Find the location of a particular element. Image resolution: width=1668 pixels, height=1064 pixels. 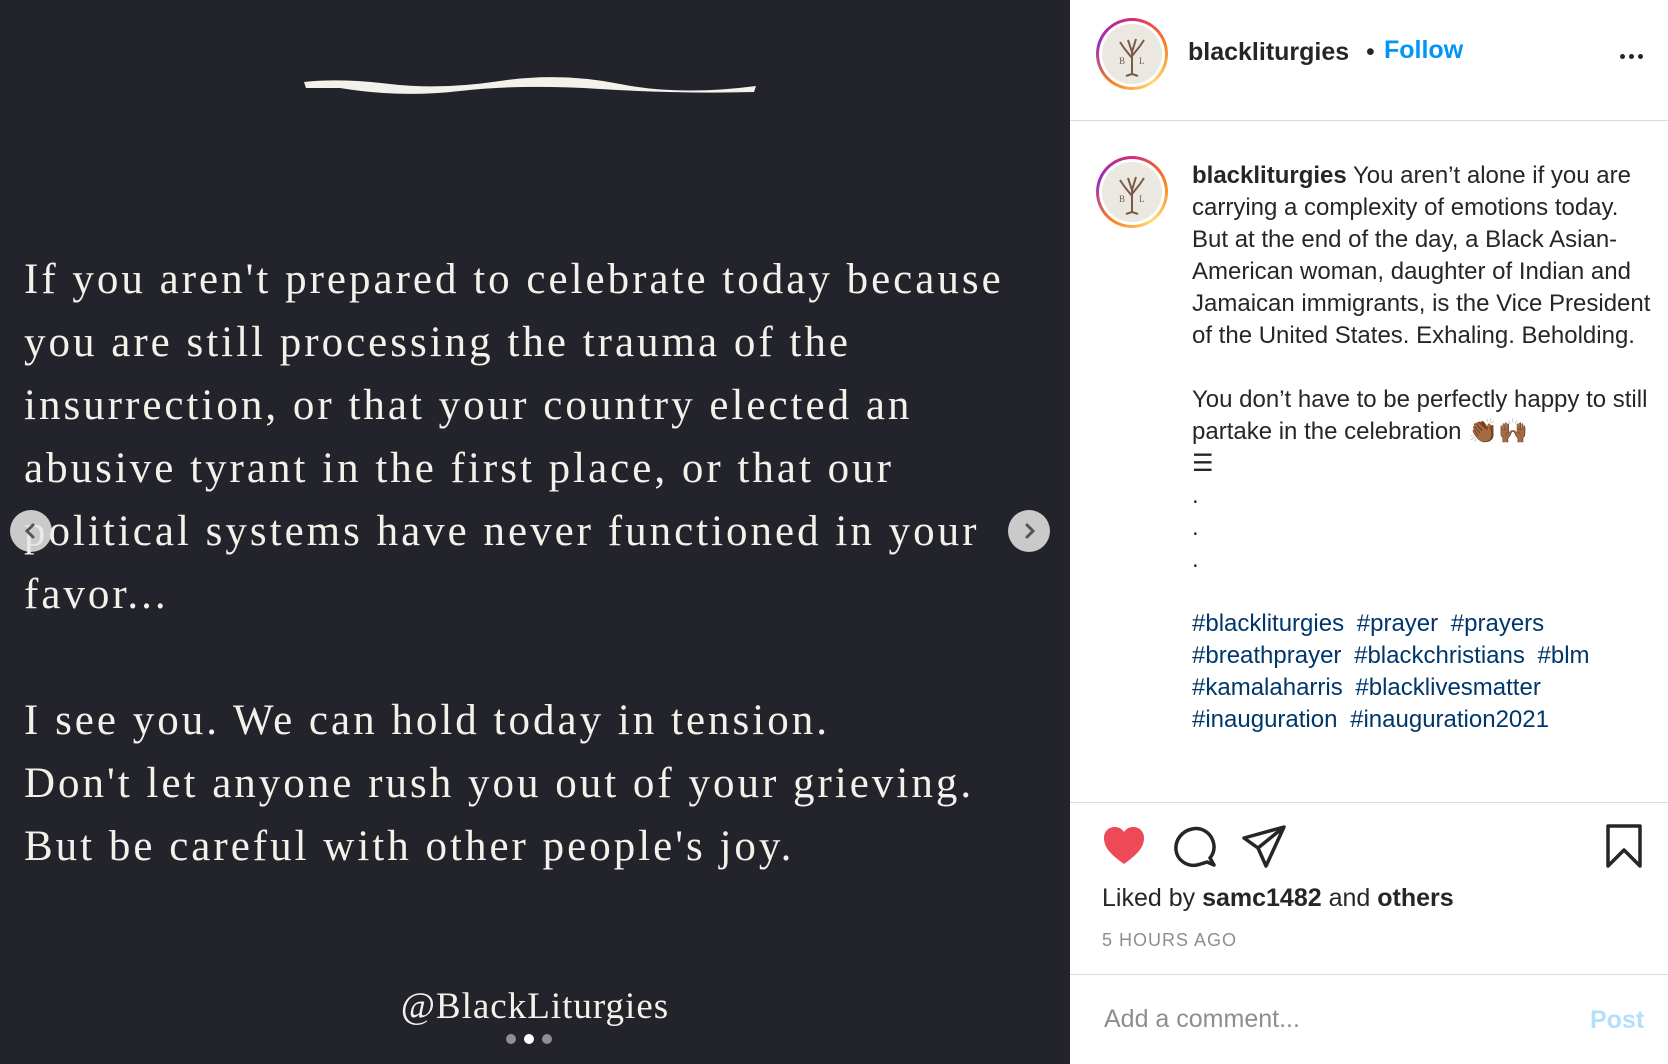

hashtag-link: #inauguration is located at coordinates (1264, 719).